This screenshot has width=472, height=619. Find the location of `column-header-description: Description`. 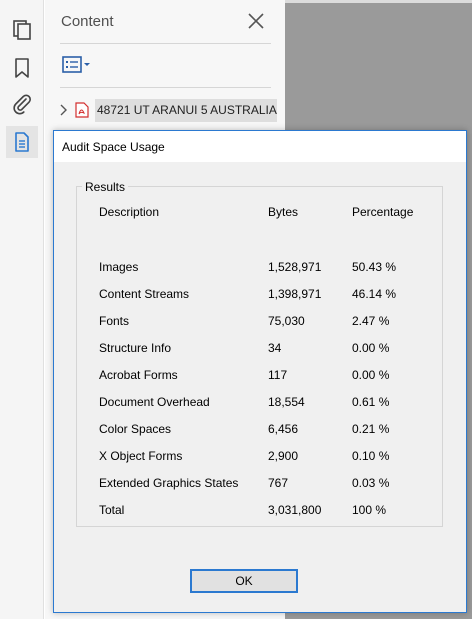

column-header-description: Description is located at coordinates (129, 212).